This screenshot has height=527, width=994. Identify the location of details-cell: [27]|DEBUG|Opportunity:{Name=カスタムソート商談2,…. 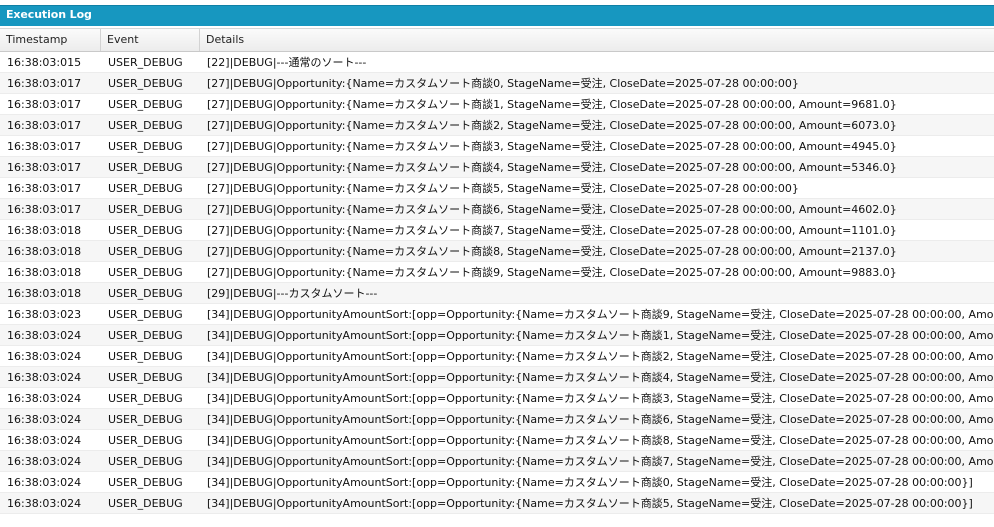
(552, 125).